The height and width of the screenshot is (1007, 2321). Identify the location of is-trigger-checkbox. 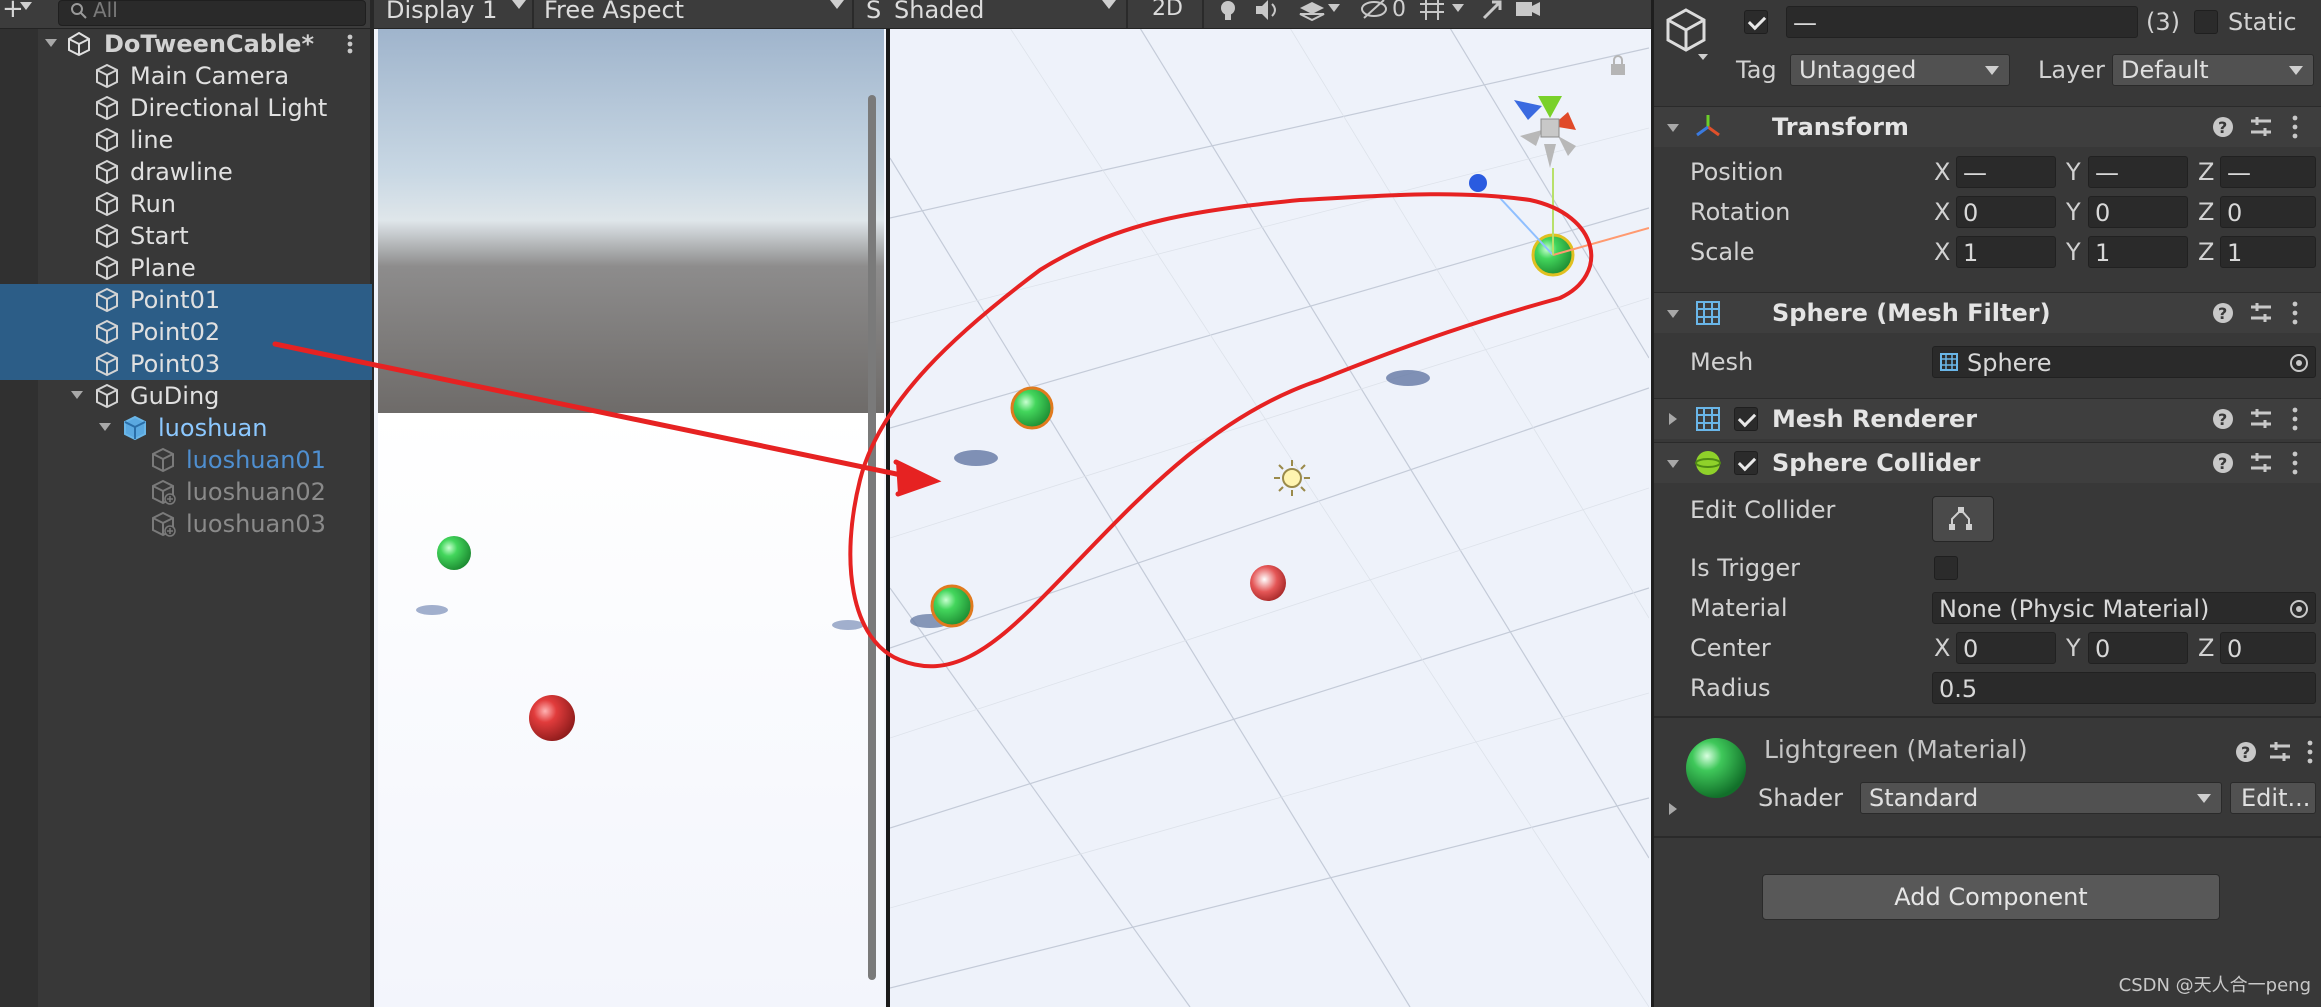
(1946, 568).